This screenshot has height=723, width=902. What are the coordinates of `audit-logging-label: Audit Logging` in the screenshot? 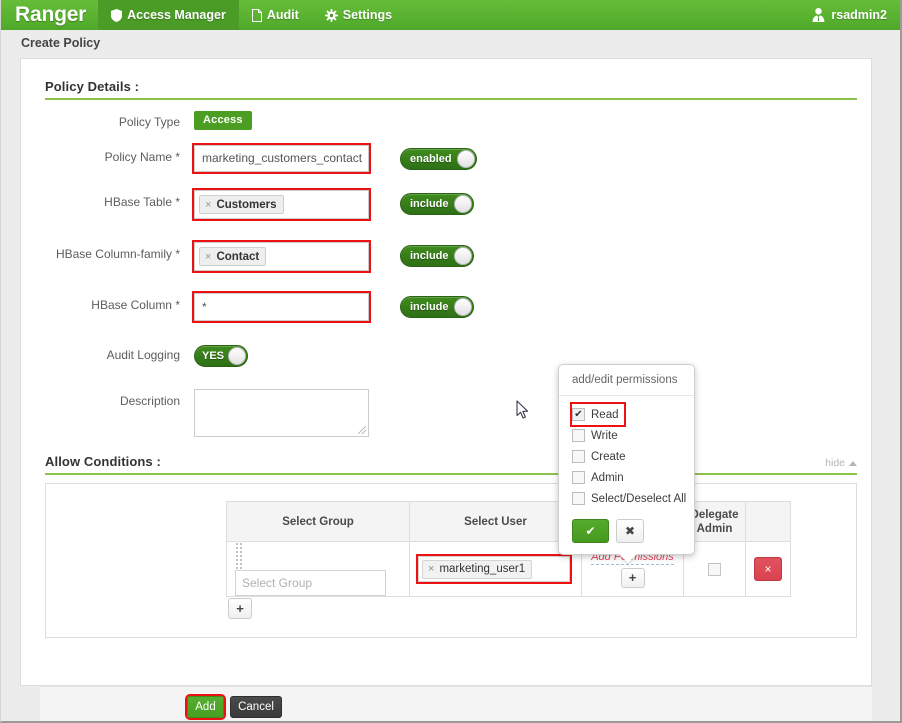 It's located at (143, 355).